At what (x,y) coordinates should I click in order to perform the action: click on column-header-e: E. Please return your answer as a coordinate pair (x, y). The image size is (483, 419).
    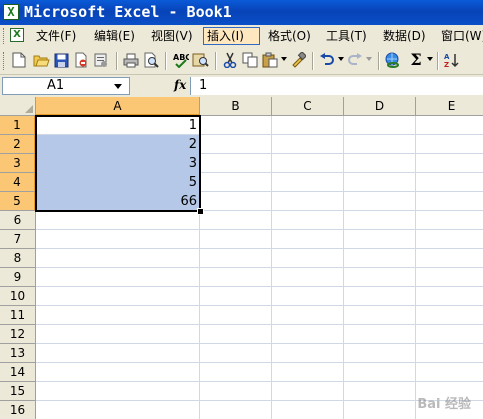
    Looking at the image, I should click on (449, 106).